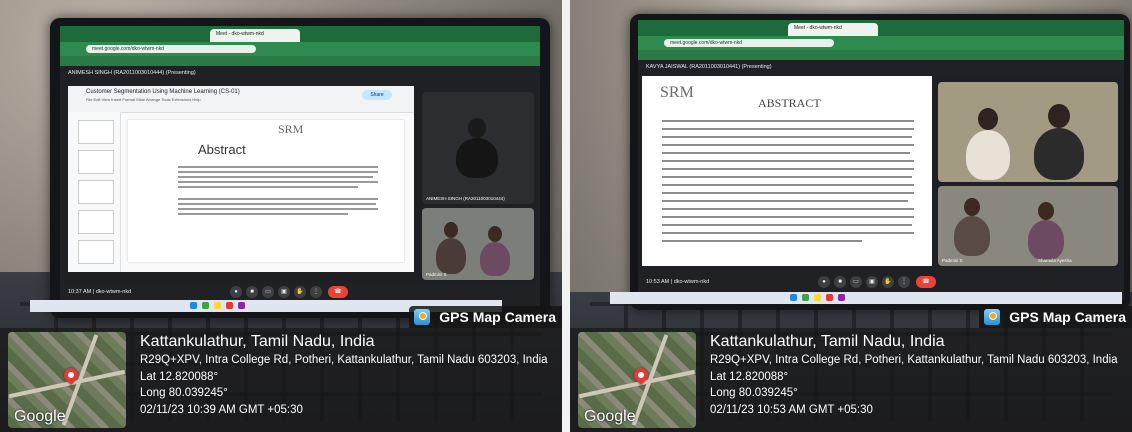 This screenshot has width=1132, height=432. I want to click on participant-tile: Padmini S, so click(478, 244).